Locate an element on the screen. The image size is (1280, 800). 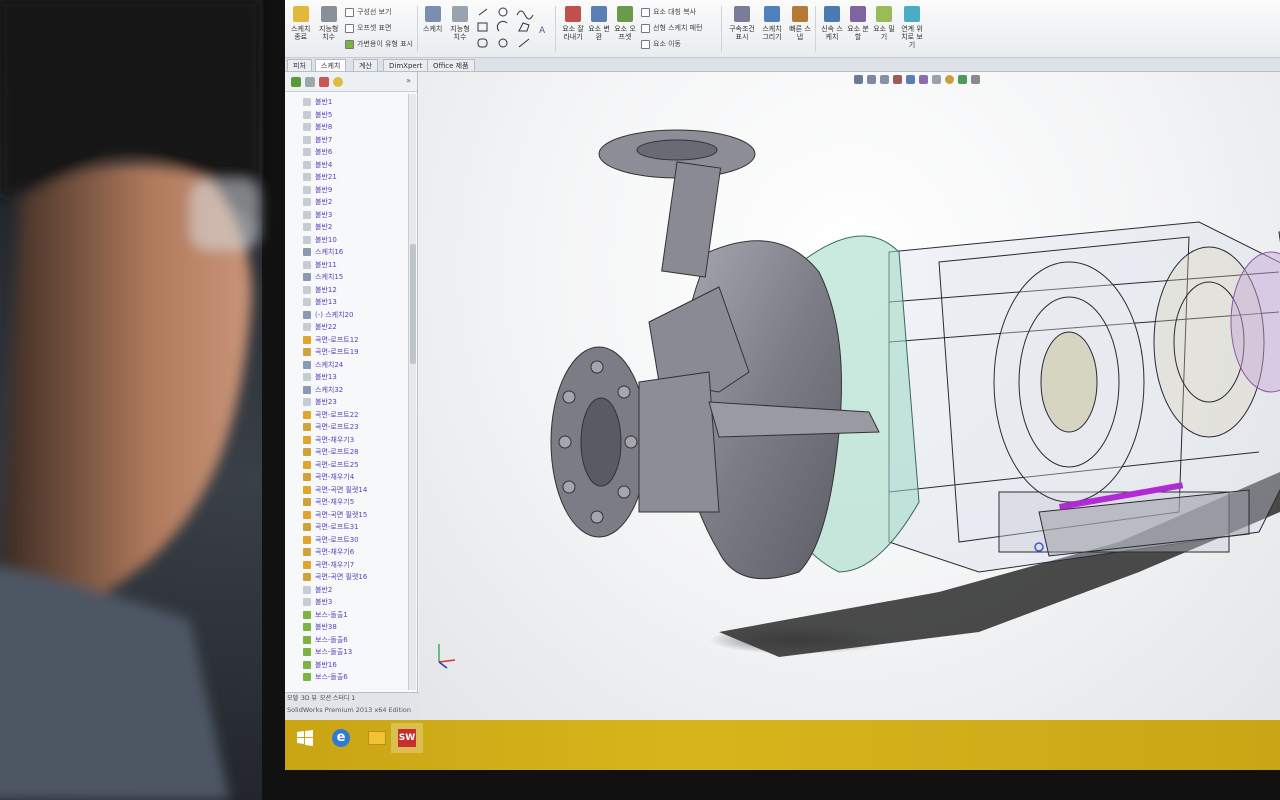
tree-item: 볼반4 is located at coordinates (317, 165).